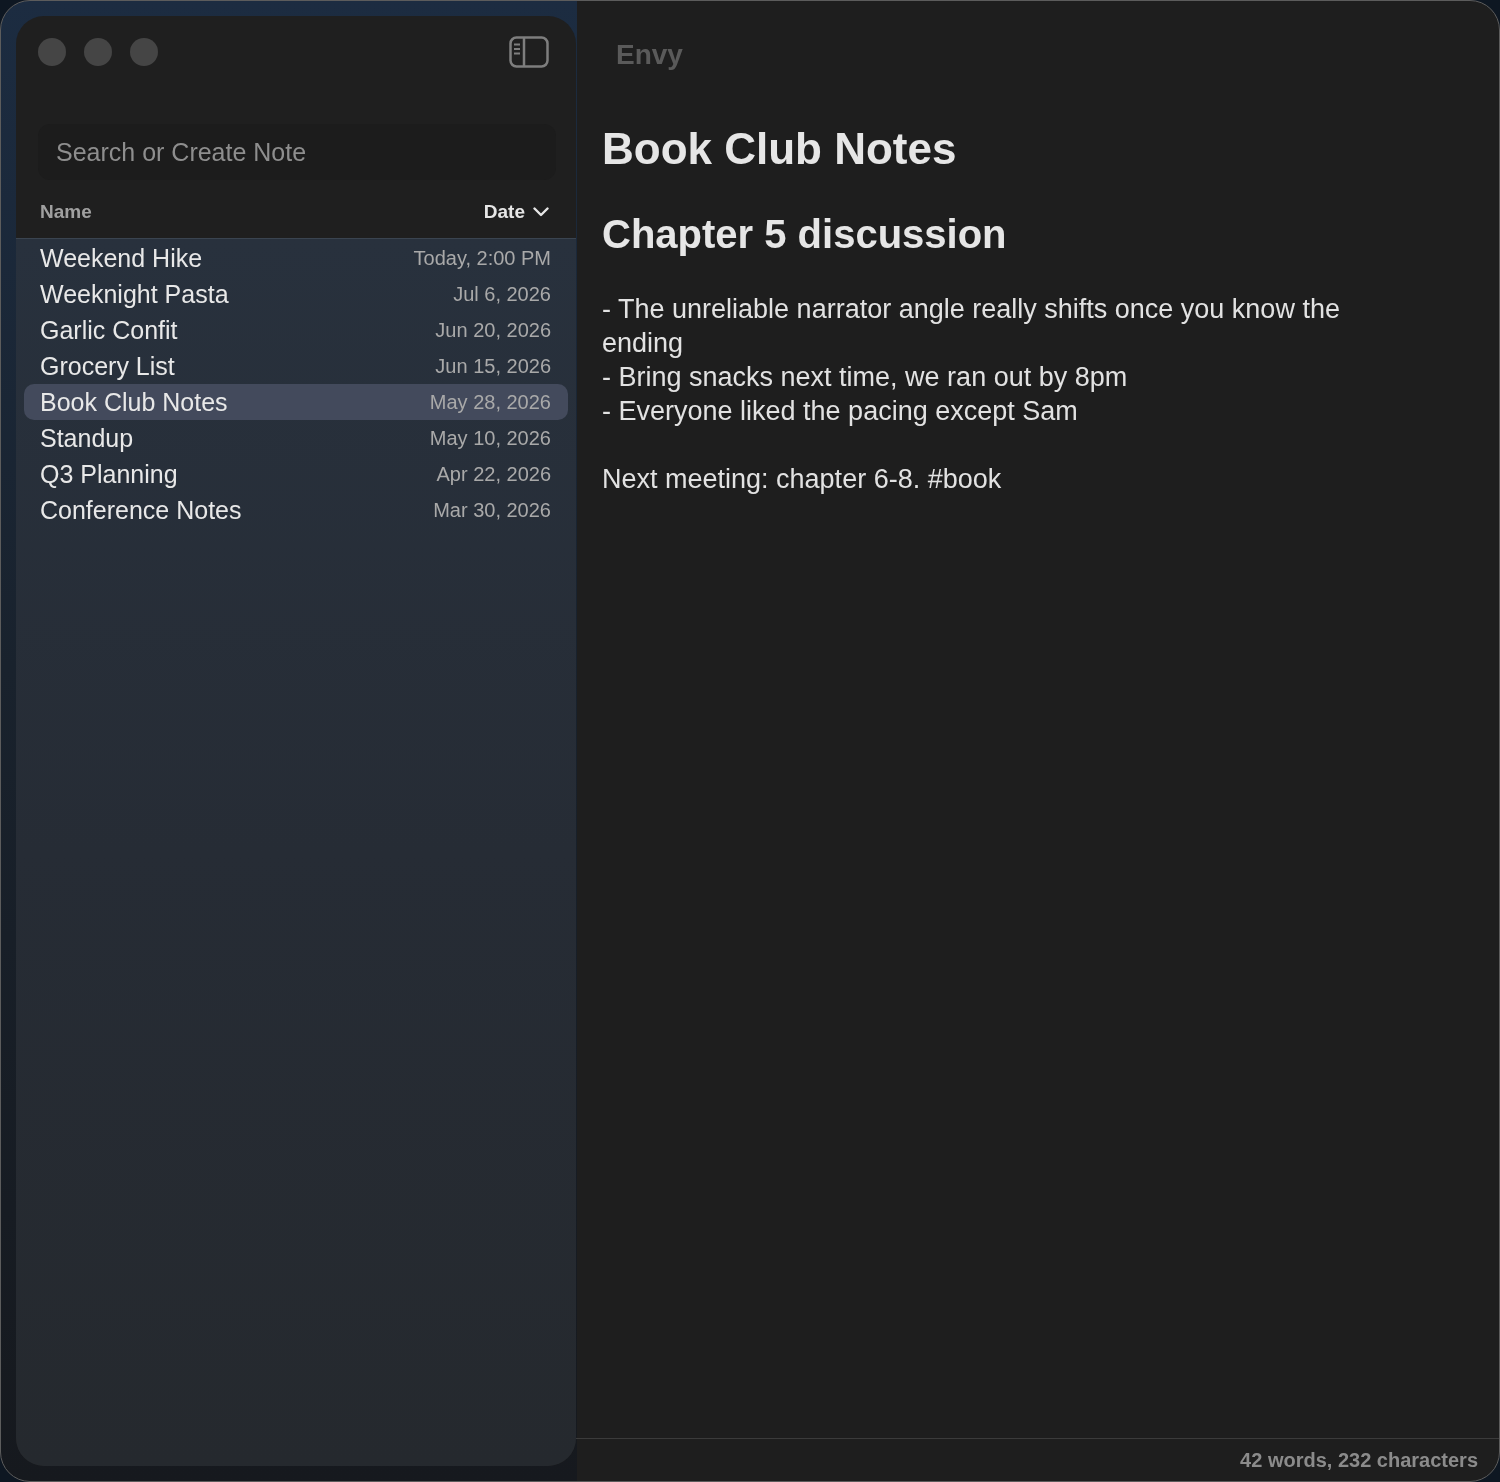 The image size is (1500, 1482). What do you see at coordinates (297, 152) in the screenshot?
I see `search-field: Search or Create Note` at bounding box center [297, 152].